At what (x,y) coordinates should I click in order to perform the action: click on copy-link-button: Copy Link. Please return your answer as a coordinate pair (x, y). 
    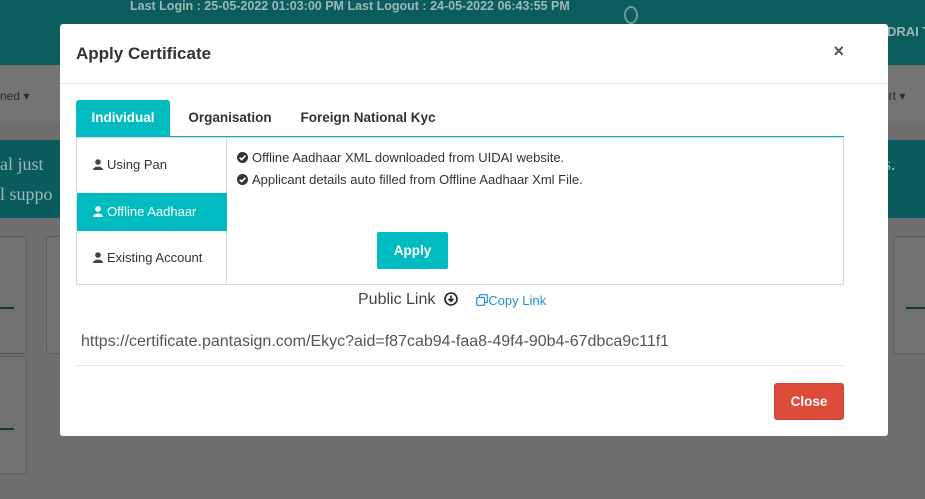
    Looking at the image, I should click on (511, 300).